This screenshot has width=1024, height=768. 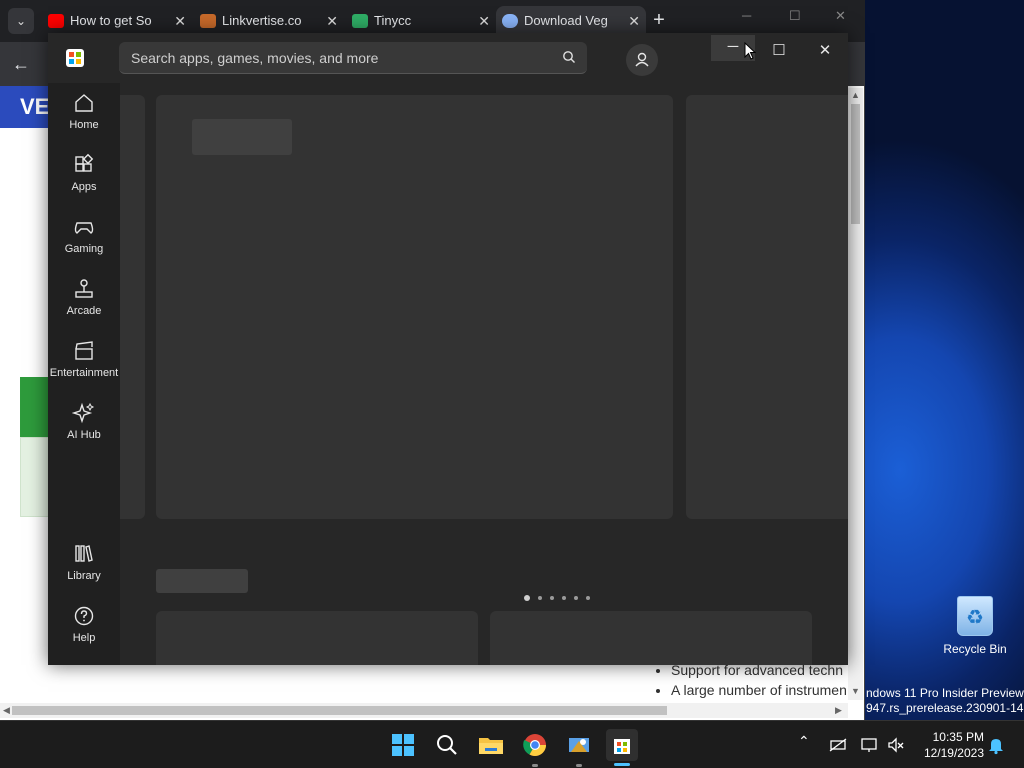 What do you see at coordinates (242, 137) in the screenshot?
I see `placeholder-title` at bounding box center [242, 137].